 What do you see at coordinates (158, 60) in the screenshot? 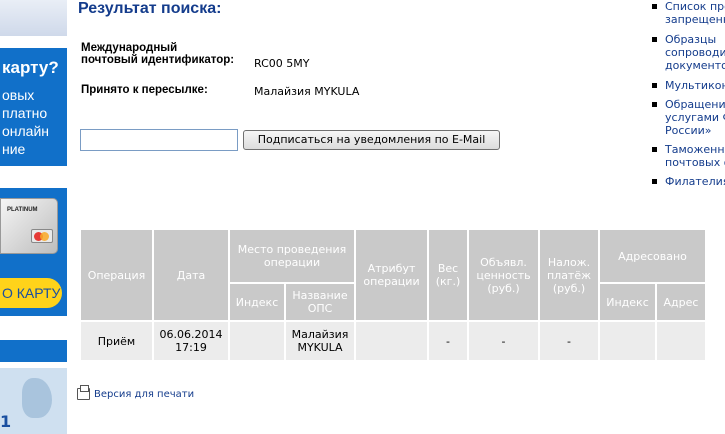
I see `tracking-id-label-2: почтовый идентификатор:` at bounding box center [158, 60].